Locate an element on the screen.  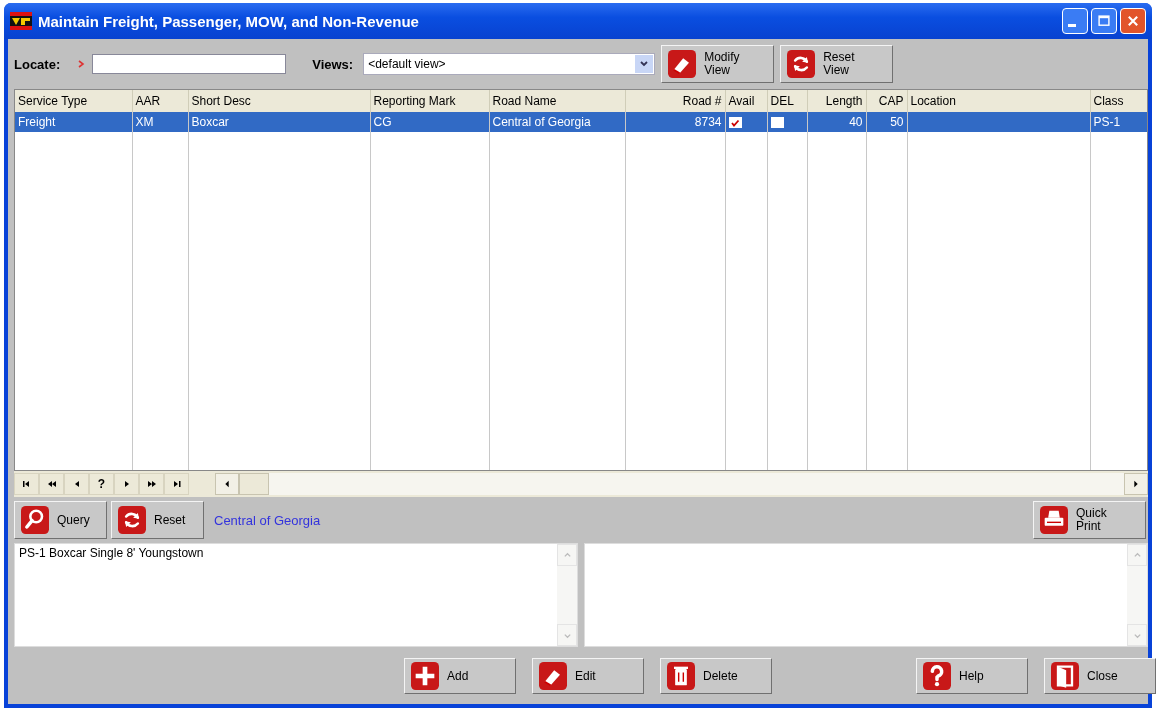
column-header: Service Type is located at coordinates (73, 101).